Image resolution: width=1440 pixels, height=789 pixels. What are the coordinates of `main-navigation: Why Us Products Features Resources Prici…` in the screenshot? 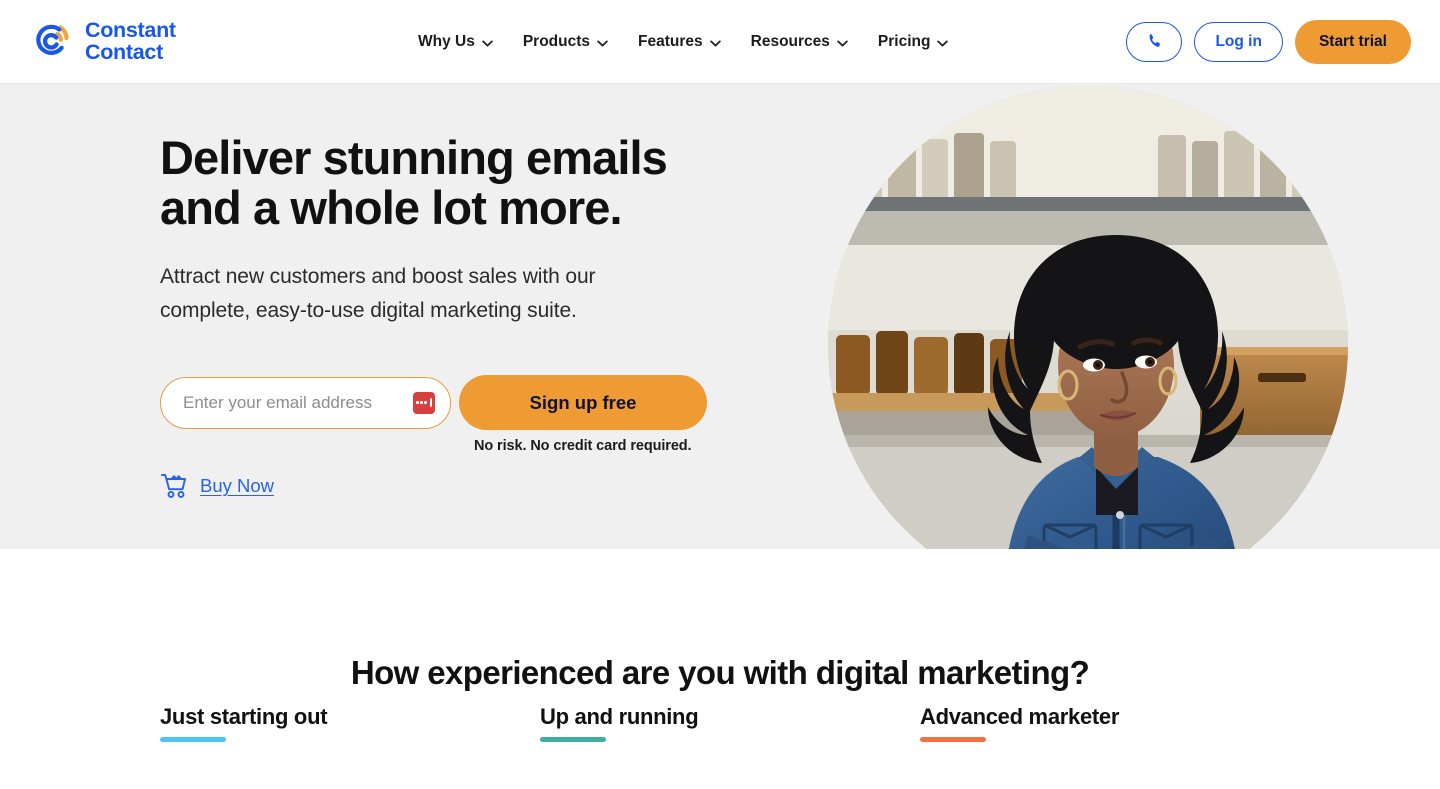 It's located at (690, 42).